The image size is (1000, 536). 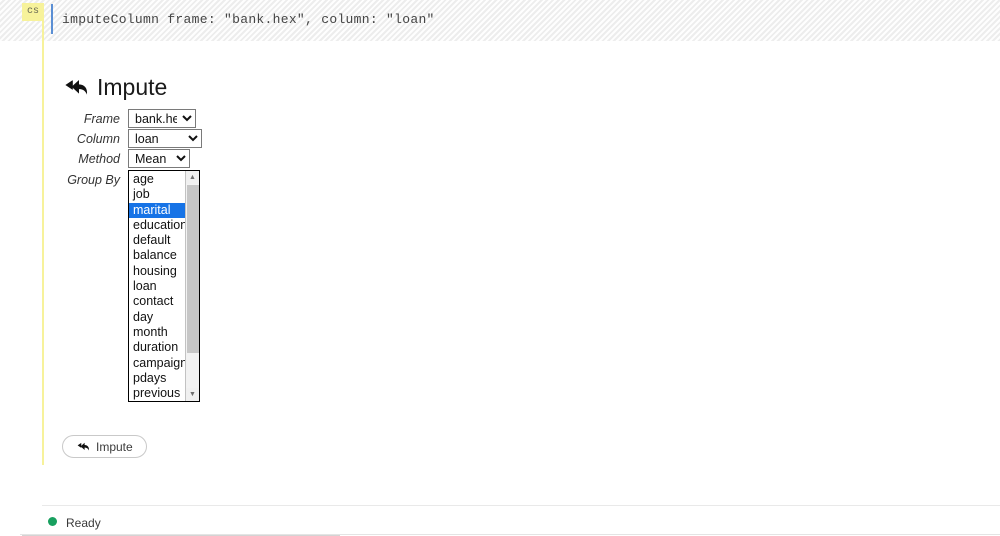 What do you see at coordinates (99, 159) in the screenshot?
I see `label-method: Method` at bounding box center [99, 159].